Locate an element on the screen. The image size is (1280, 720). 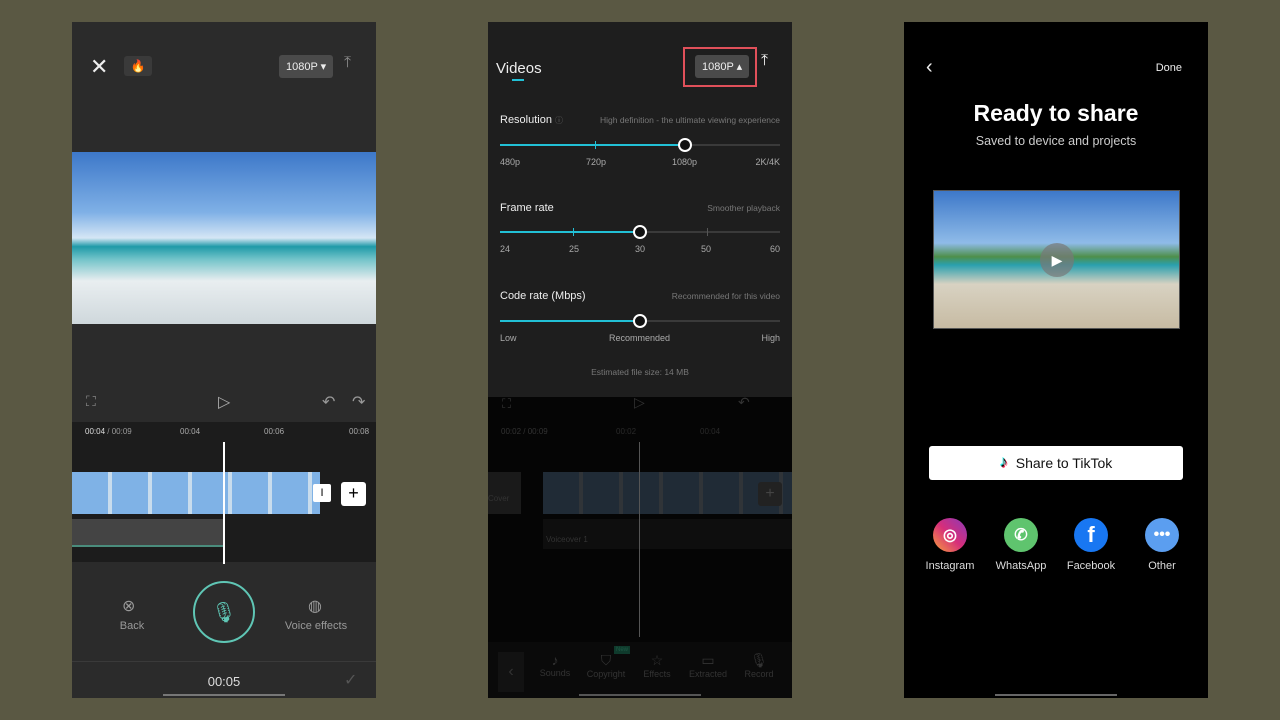
divider is located at coordinates (224, 661).